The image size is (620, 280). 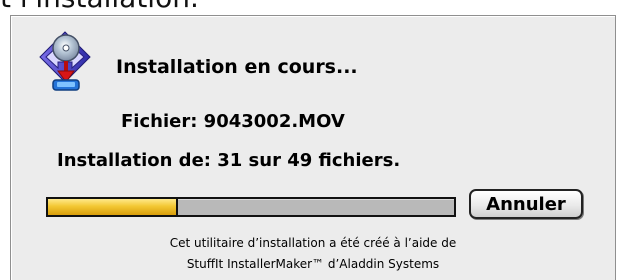 I want to click on installation-progress-bar, so click(x=251, y=207).